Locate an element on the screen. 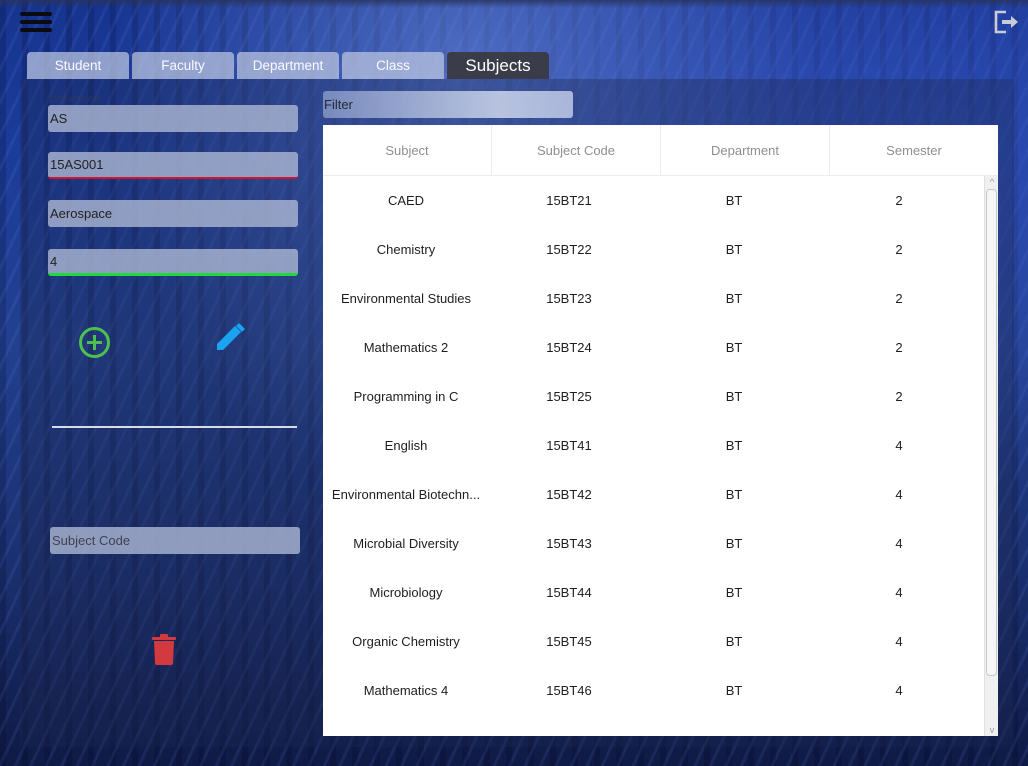 The image size is (1028, 766). window-top-edge is located at coordinates (514, 4).